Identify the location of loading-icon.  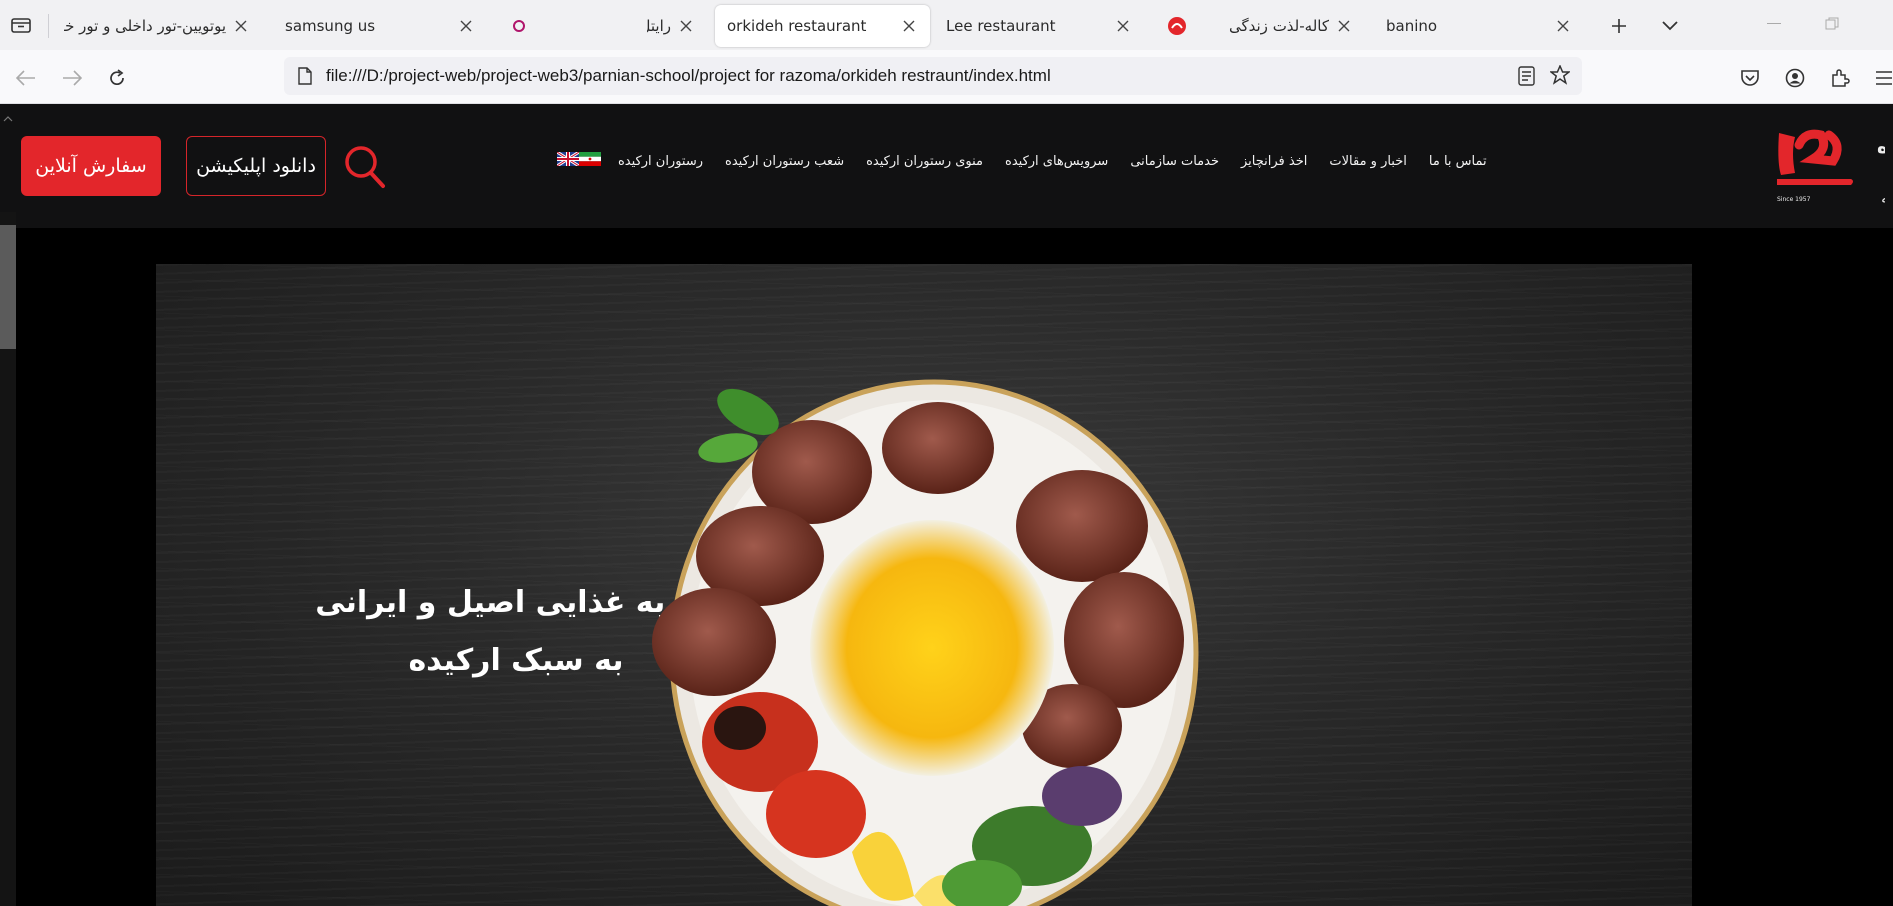
(519, 26).